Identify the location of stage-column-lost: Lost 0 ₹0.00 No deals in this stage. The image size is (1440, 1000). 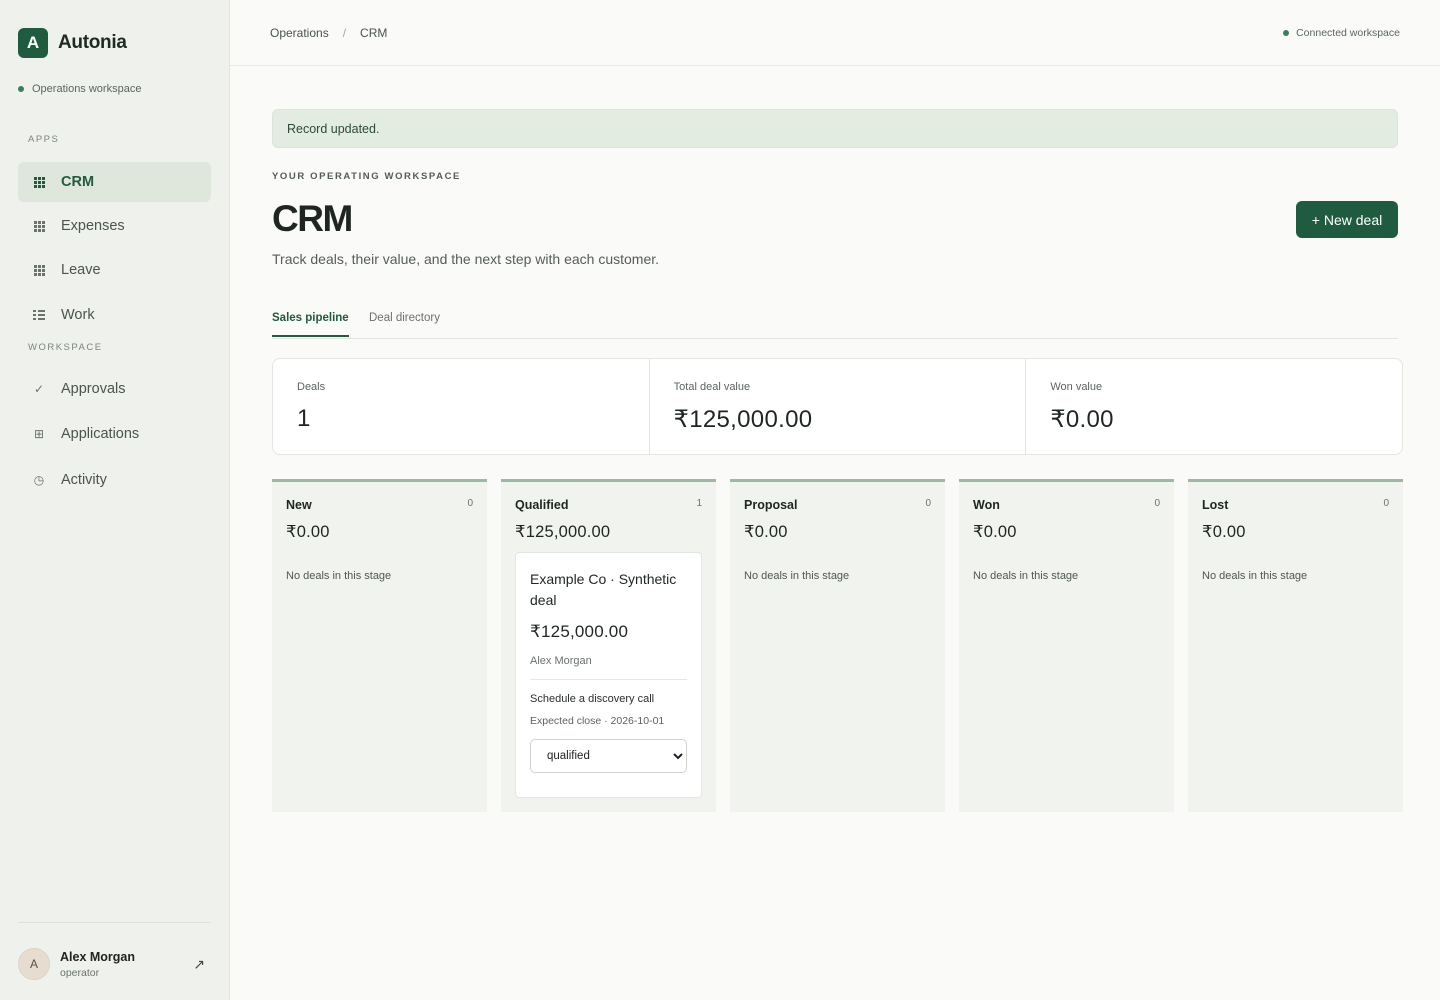
(1295, 645).